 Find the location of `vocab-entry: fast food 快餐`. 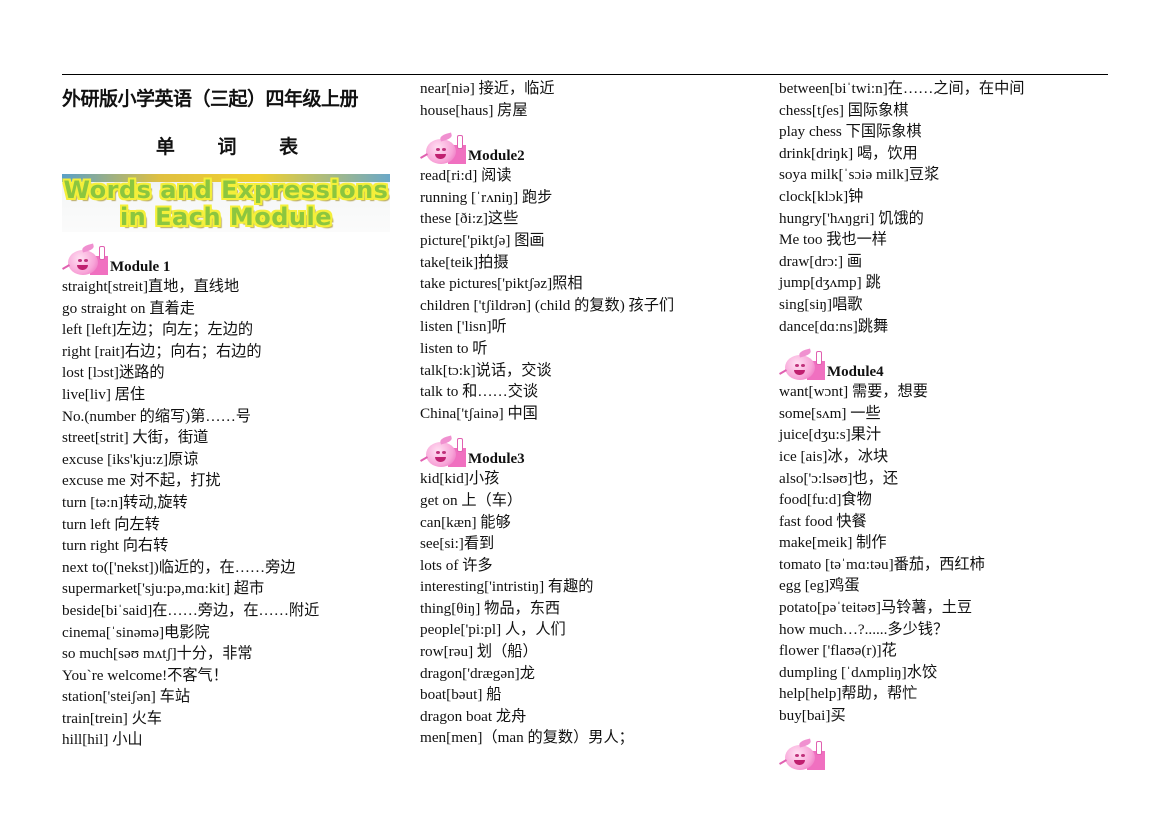

vocab-entry: fast food 快餐 is located at coordinates (823, 521).